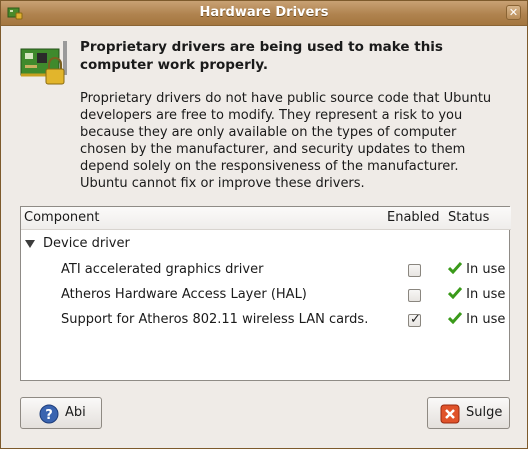 The height and width of the screenshot is (449, 528). Describe the element at coordinates (513, 12) in the screenshot. I see `window-close-button: ✕` at that location.